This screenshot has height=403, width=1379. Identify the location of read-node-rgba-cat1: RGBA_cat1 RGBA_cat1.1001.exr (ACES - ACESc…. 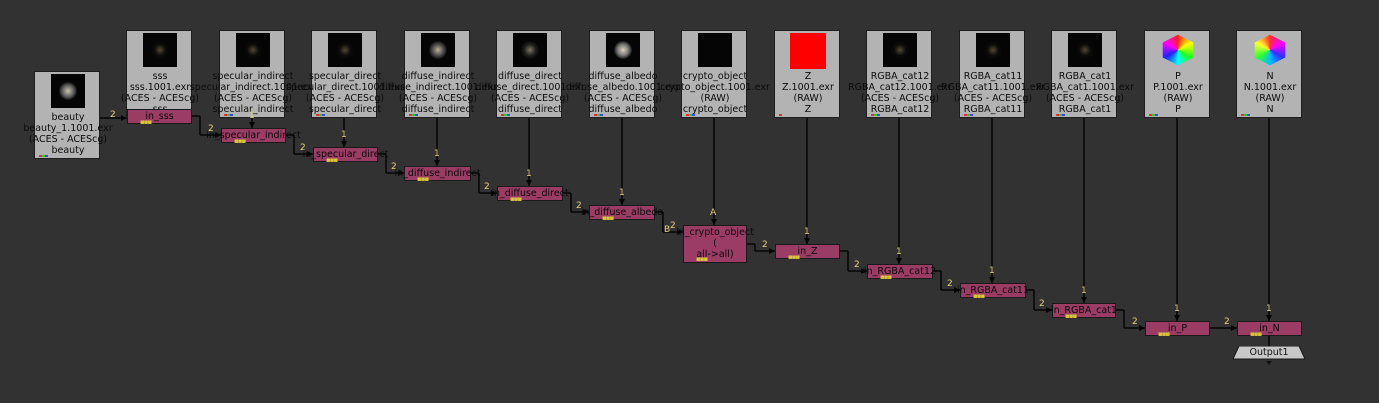
(1085, 74).